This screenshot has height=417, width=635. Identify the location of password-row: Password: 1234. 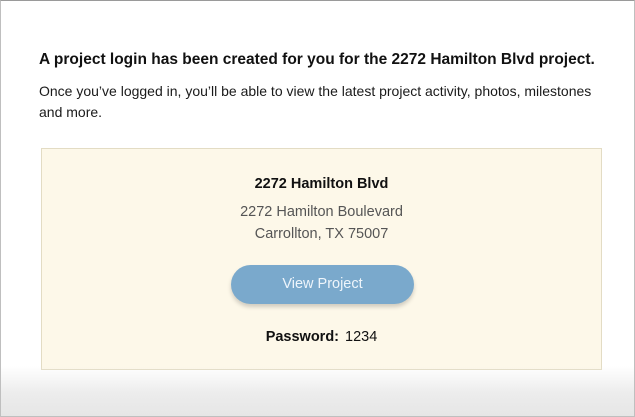
(321, 337).